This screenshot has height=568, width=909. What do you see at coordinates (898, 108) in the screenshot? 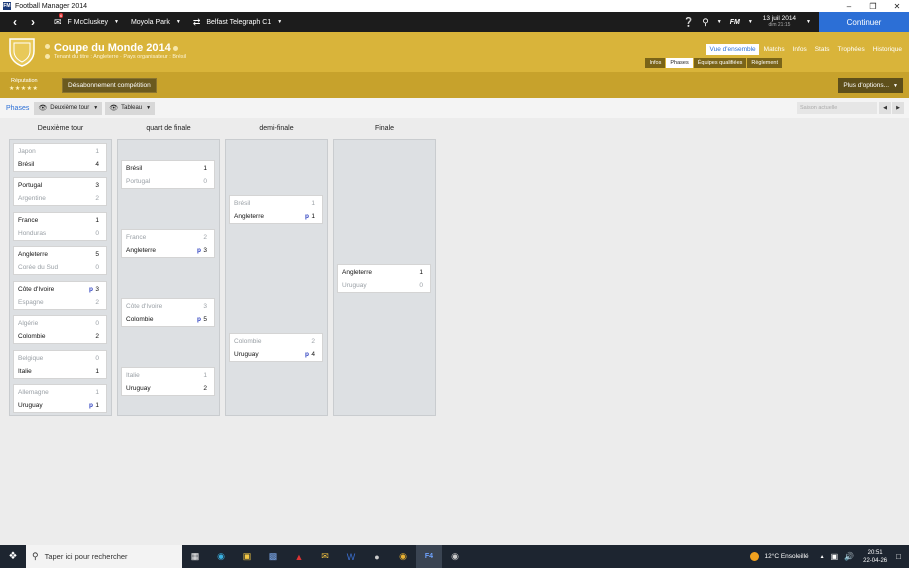
I see `next-season-icon: ▶` at bounding box center [898, 108].